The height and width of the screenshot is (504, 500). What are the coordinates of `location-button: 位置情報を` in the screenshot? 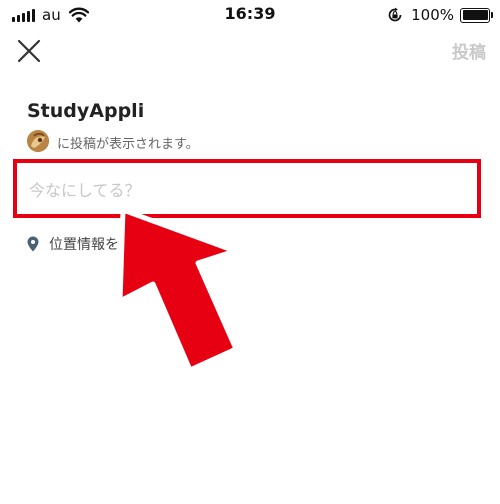 It's located at (73, 244).